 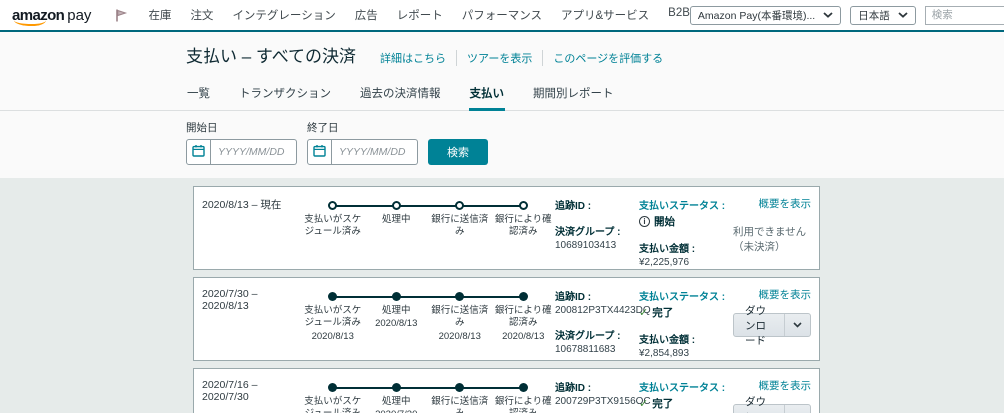 What do you see at coordinates (605, 15) in the screenshot?
I see `nav-item-apps-services: アプリ&サービス` at bounding box center [605, 15].